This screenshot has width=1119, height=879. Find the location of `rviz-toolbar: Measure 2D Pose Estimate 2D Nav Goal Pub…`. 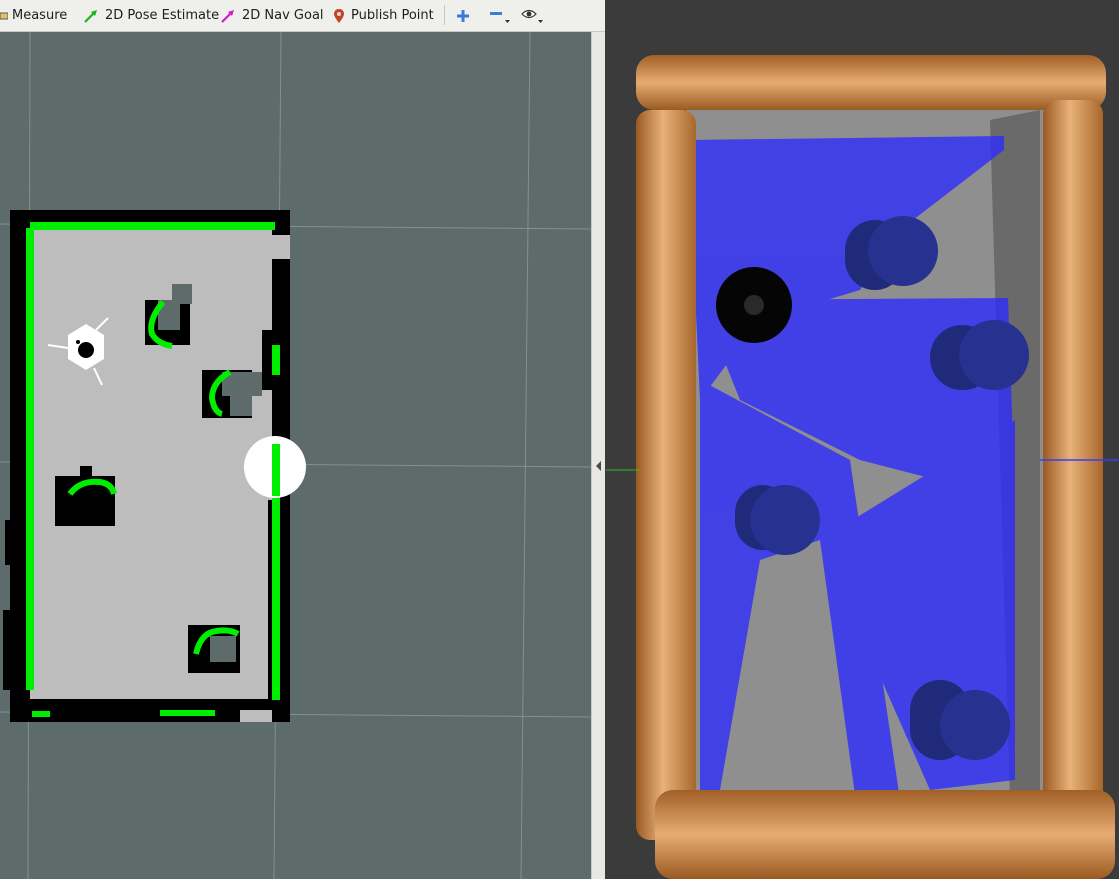

rviz-toolbar: Measure 2D Pose Estimate 2D Nav Goal Pub… is located at coordinates (302, 16).